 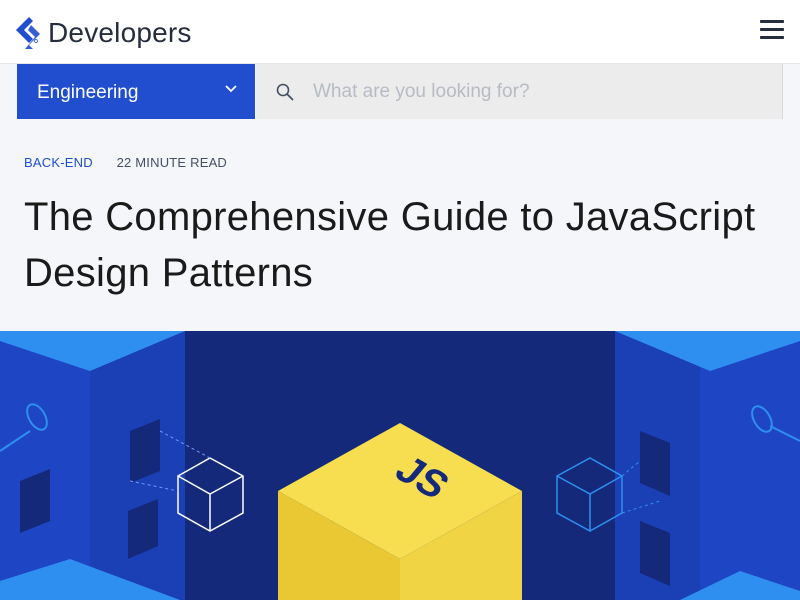 I want to click on read-time: 22 MINUTE READ, so click(x=172, y=162).